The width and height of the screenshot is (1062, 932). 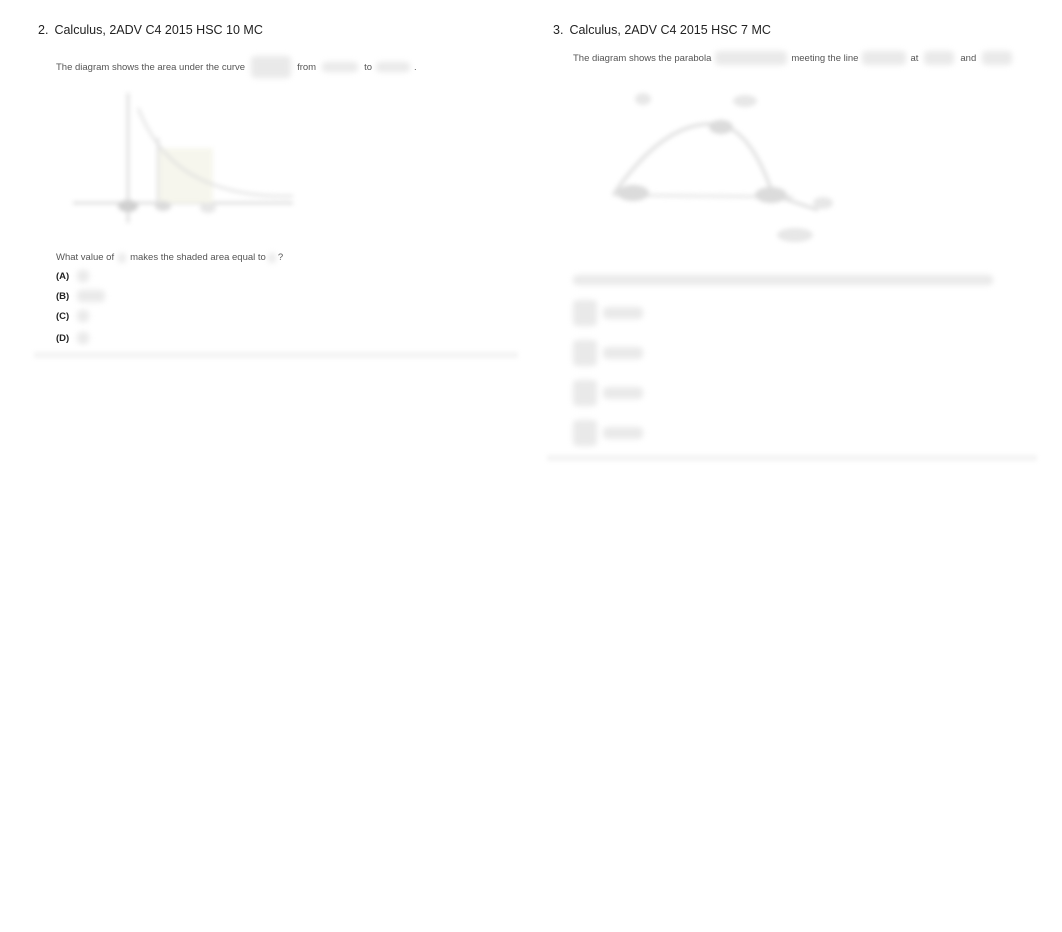 I want to click on prompt-text: What value of, so click(x=85, y=257).